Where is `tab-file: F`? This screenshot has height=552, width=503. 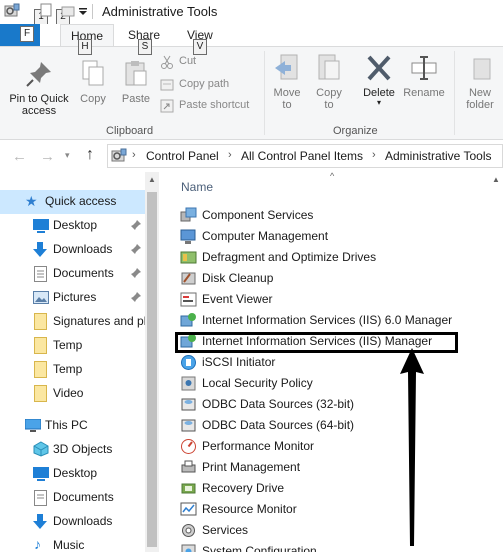 tab-file: F is located at coordinates (20, 35).